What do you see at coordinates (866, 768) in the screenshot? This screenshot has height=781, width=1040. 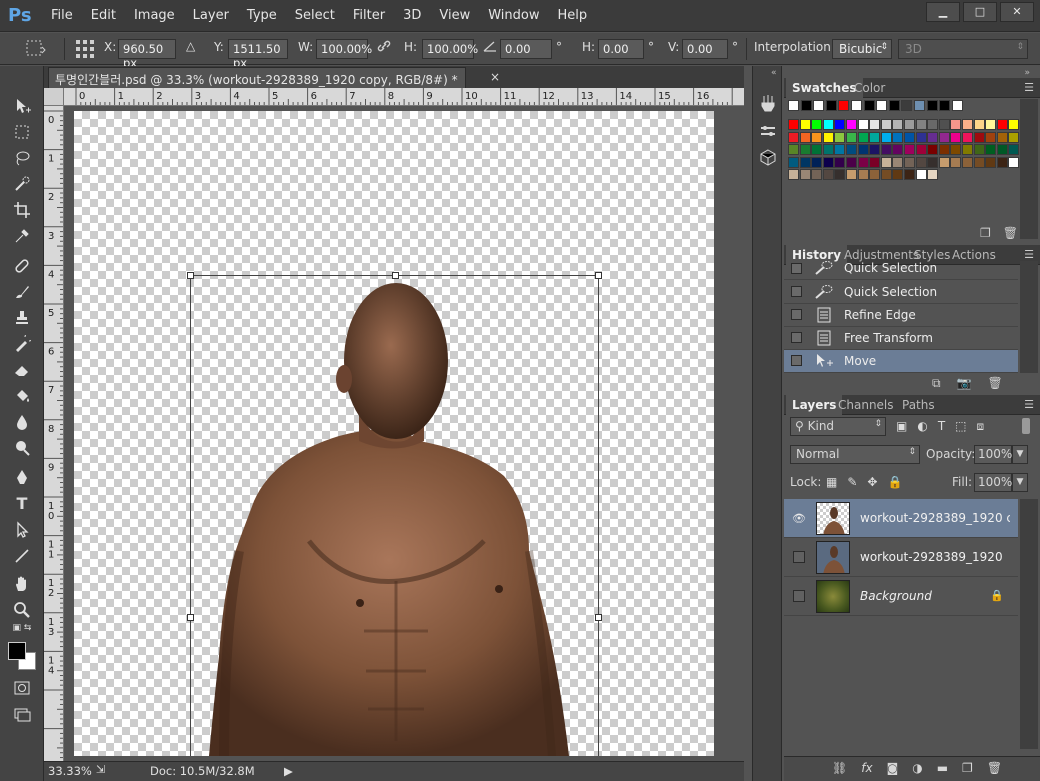 I see `fx-icon: fx` at bounding box center [866, 768].